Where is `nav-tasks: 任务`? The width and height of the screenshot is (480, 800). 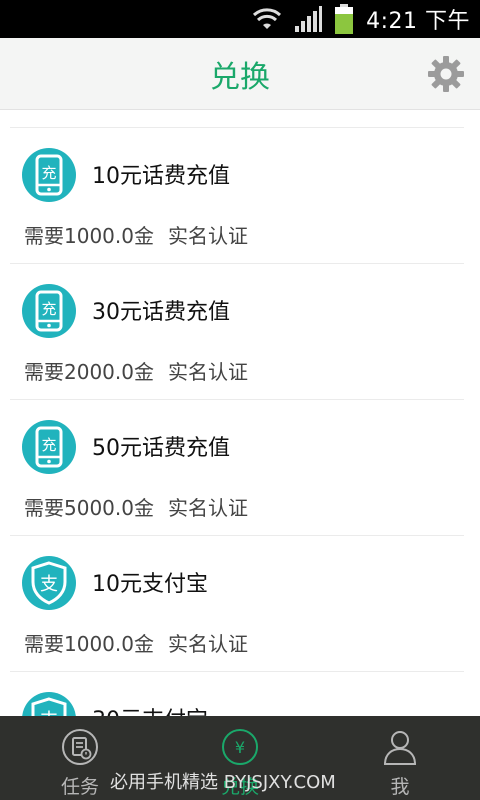 nav-tasks: 任务 is located at coordinates (80, 758).